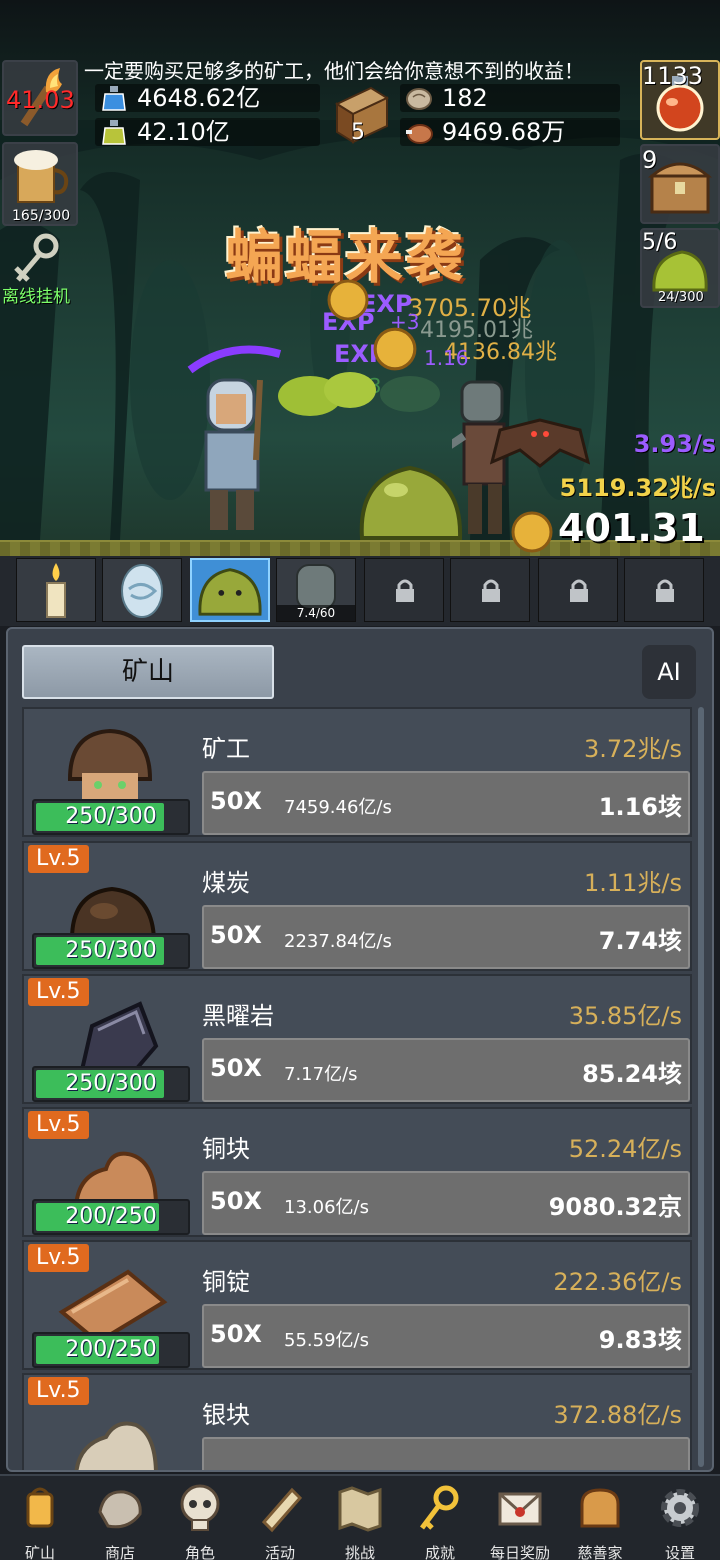 Image resolution: width=720 pixels, height=1560 pixels. I want to click on nav-mine: 矿山, so click(40, 1519).